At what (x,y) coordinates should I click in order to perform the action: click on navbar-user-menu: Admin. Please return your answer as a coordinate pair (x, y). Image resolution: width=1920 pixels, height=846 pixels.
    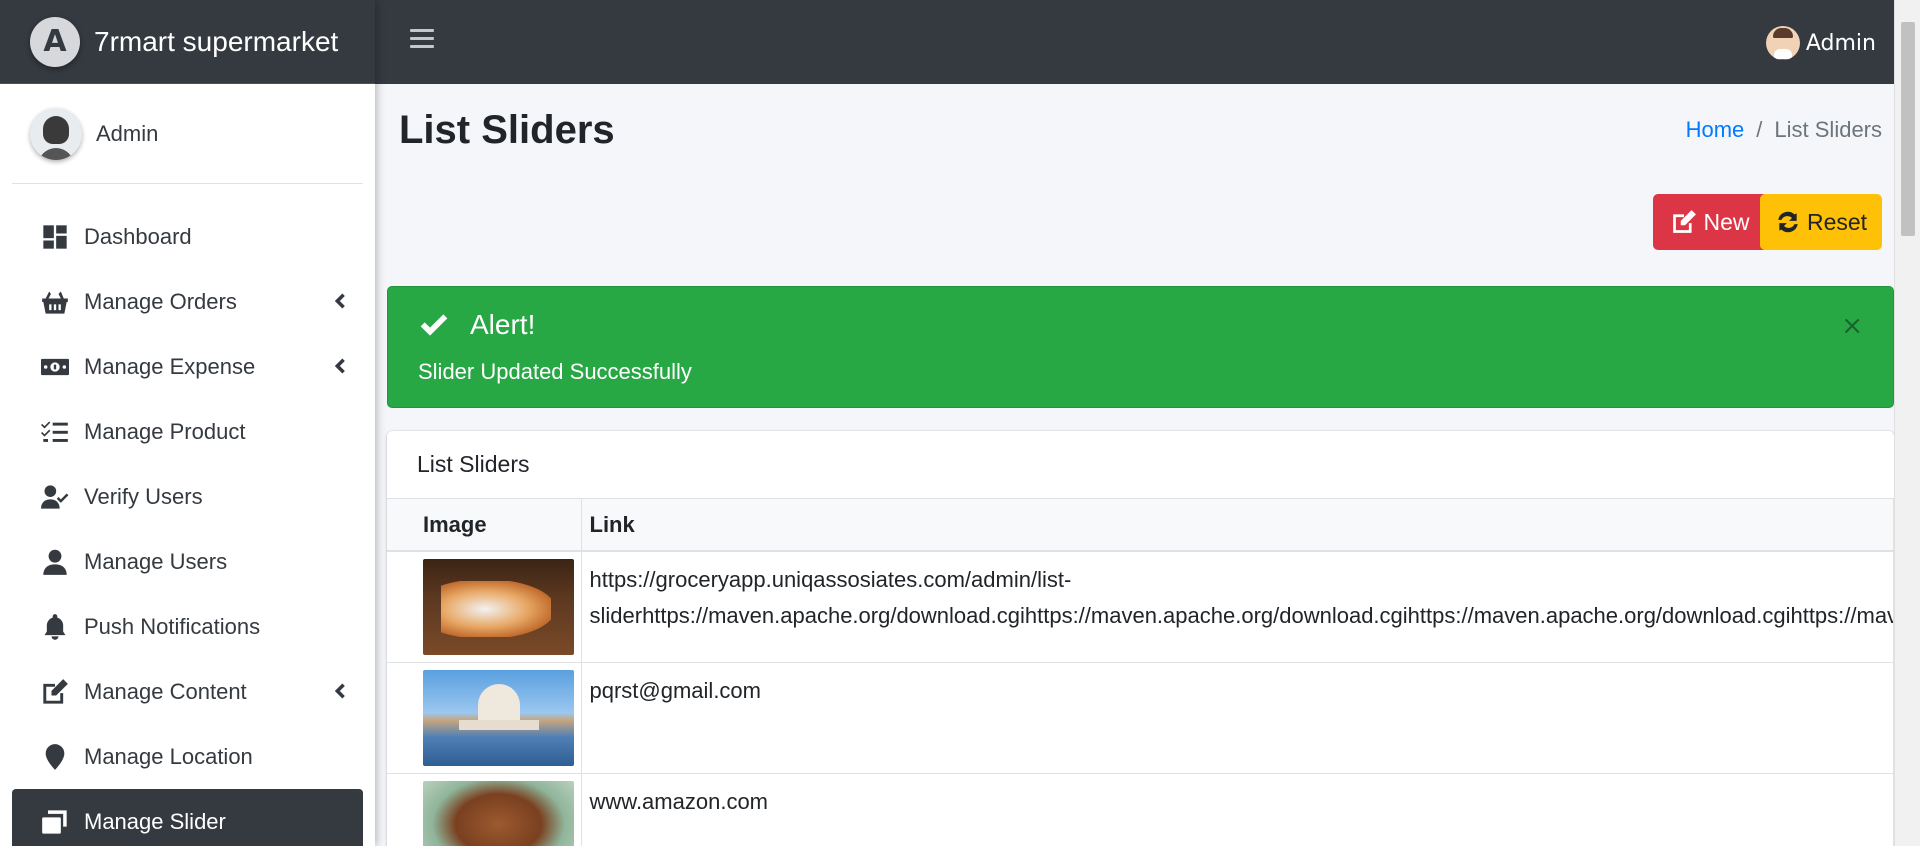
    Looking at the image, I should click on (1820, 43).